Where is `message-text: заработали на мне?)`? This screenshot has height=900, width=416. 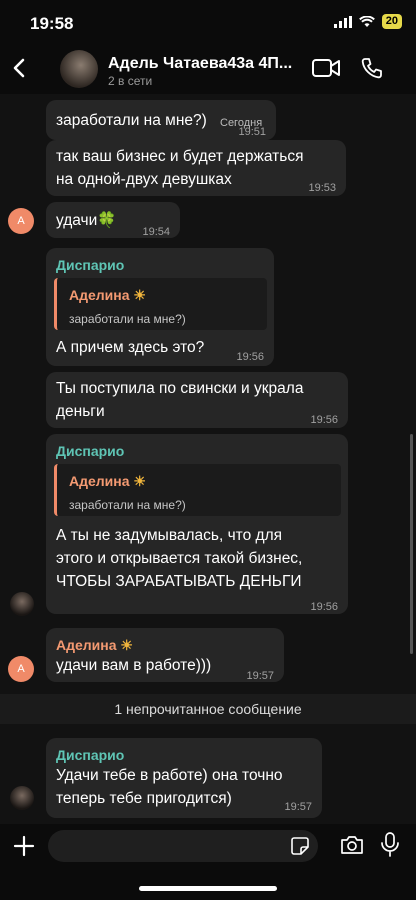
message-text: заработали на мне?) is located at coordinates (131, 120).